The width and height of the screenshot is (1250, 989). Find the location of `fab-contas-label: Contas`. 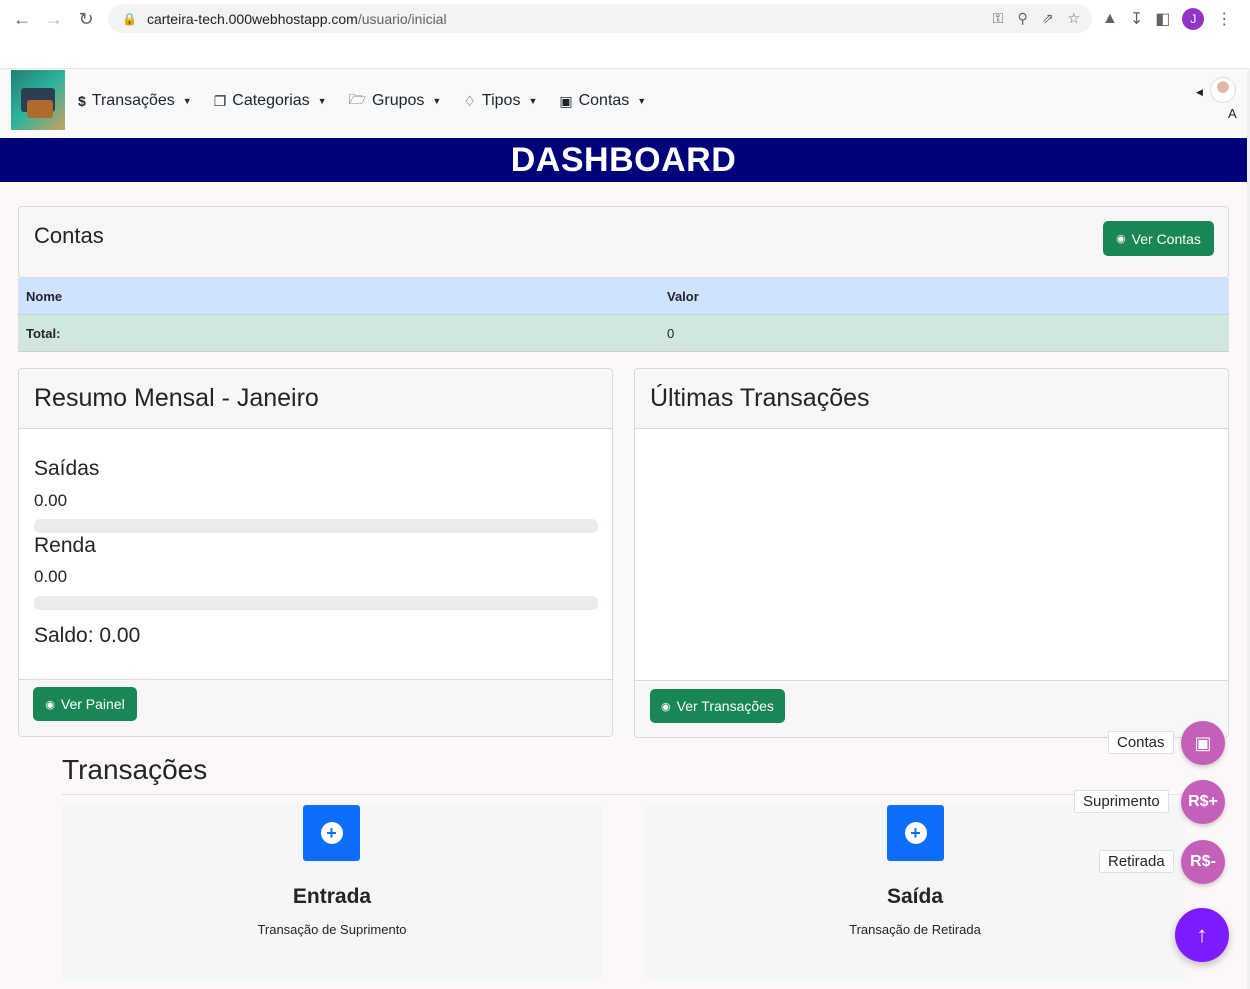

fab-contas-label: Contas is located at coordinates (1141, 742).